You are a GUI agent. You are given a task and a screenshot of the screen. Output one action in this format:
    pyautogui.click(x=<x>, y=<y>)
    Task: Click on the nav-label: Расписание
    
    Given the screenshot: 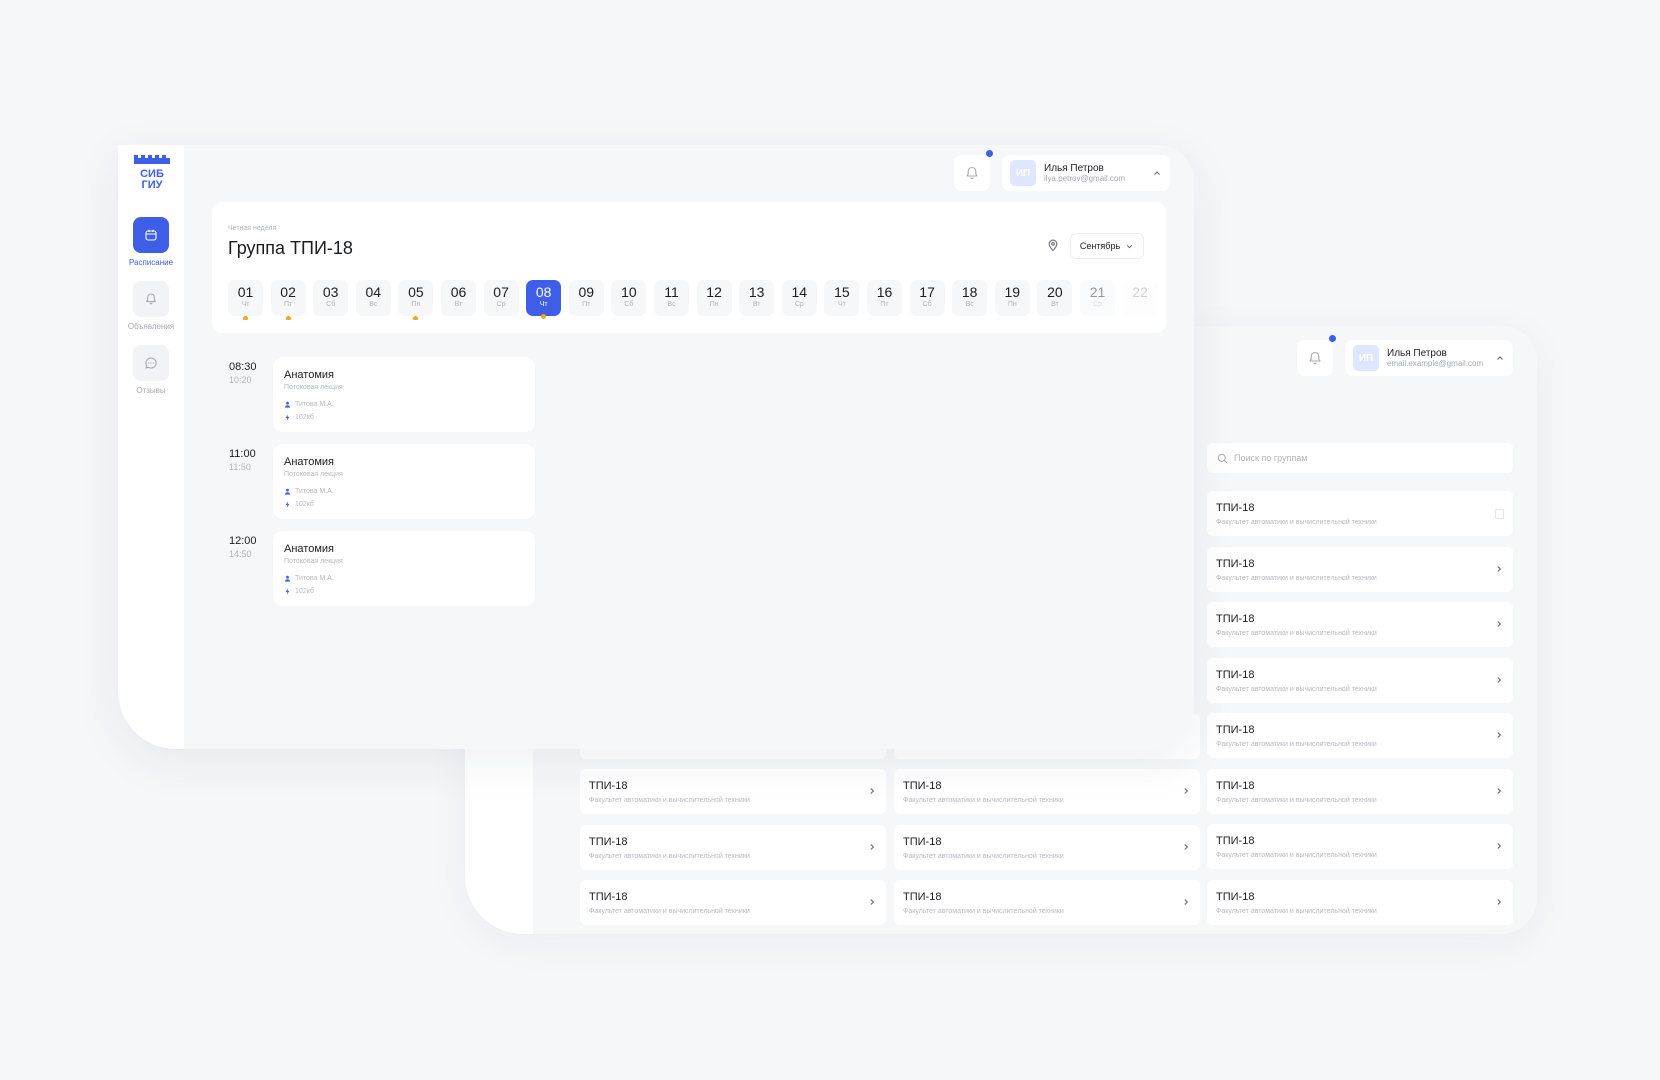 What is the action you would take?
    pyautogui.click(x=151, y=262)
    